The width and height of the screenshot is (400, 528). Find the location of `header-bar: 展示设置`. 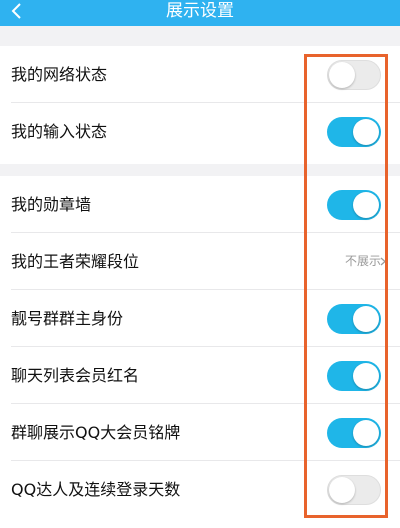

header-bar: 展示设置 is located at coordinates (200, 13).